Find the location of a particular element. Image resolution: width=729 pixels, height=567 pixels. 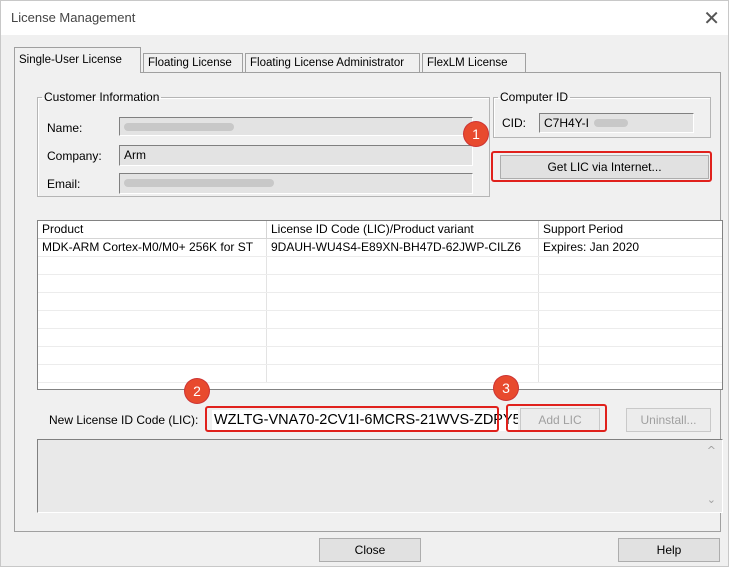

email-field is located at coordinates (296, 183).